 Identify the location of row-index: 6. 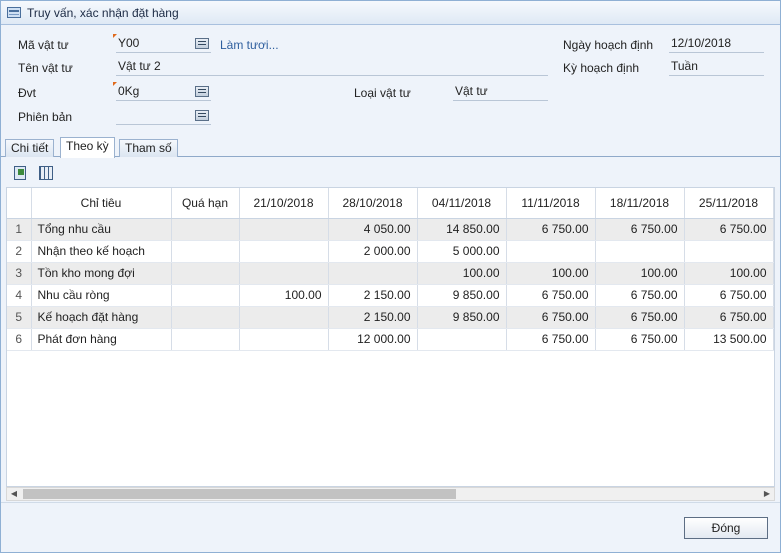
(19, 339).